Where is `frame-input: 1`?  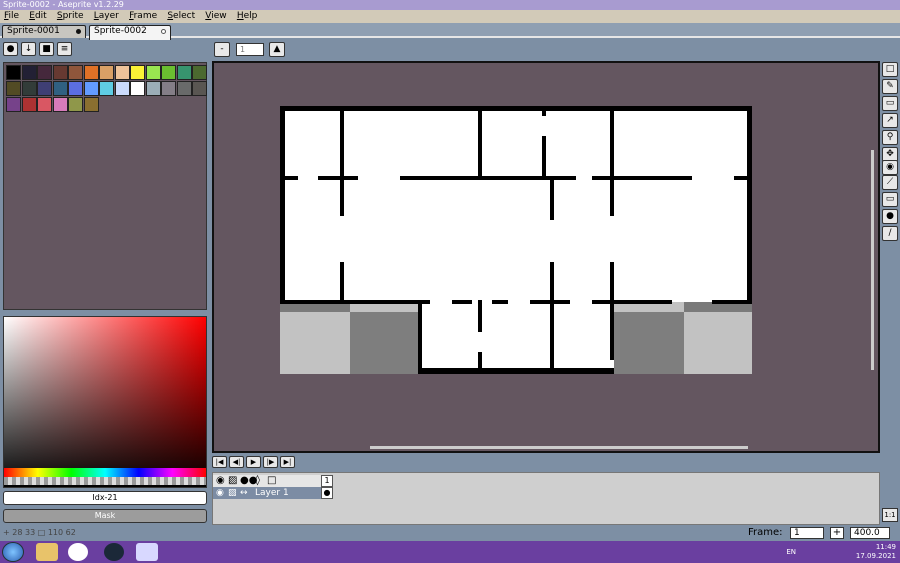 frame-input: 1 is located at coordinates (807, 533).